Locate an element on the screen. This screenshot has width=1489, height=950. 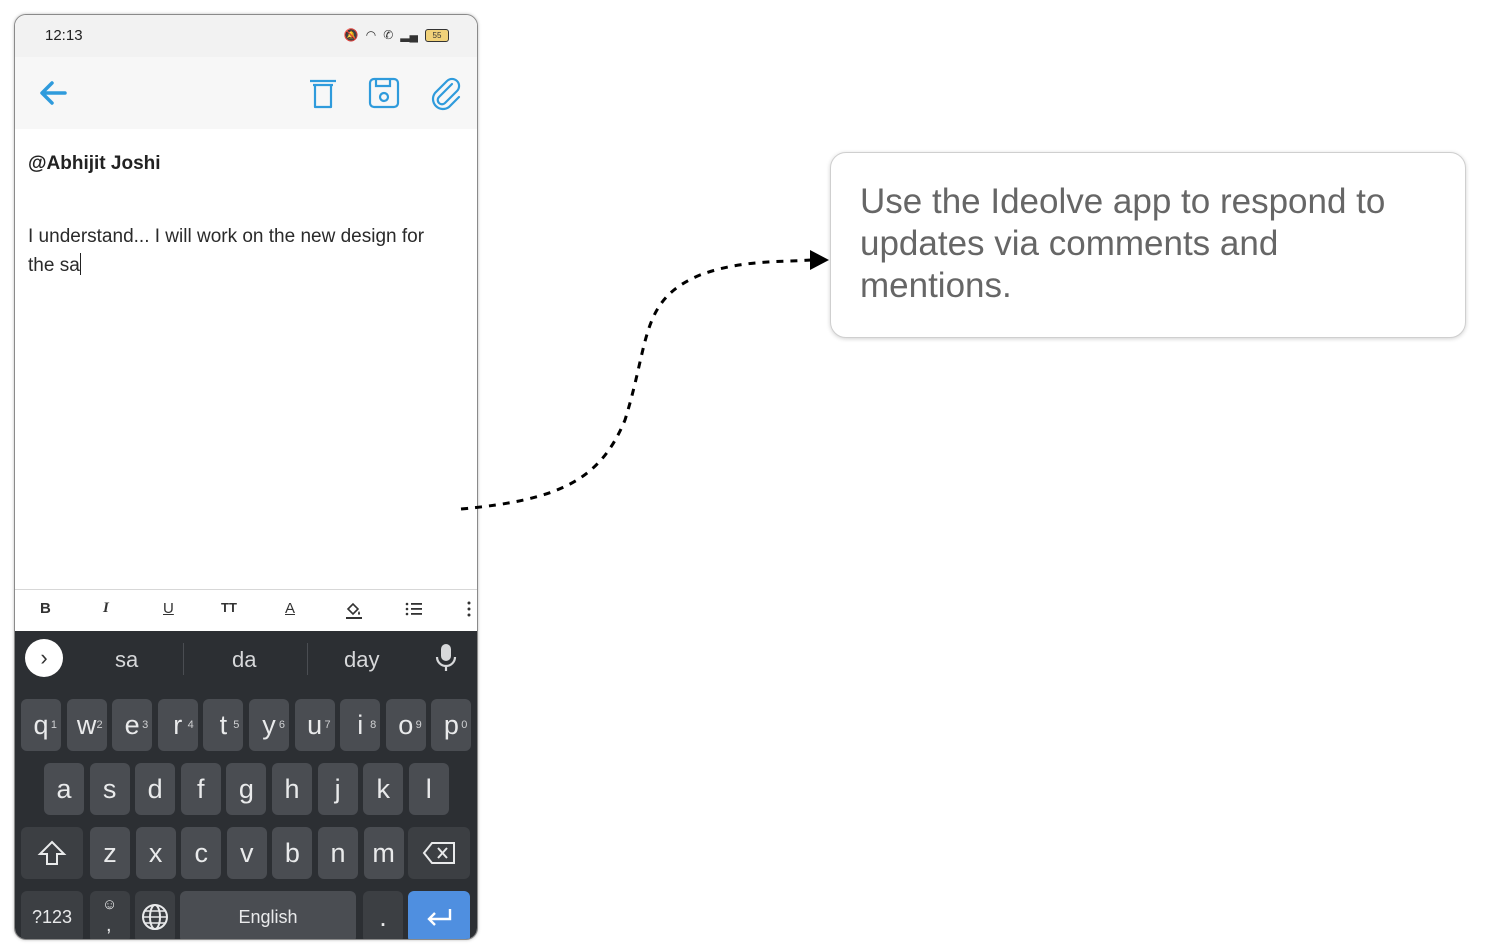
arrow-head-icon is located at coordinates (819, 260).